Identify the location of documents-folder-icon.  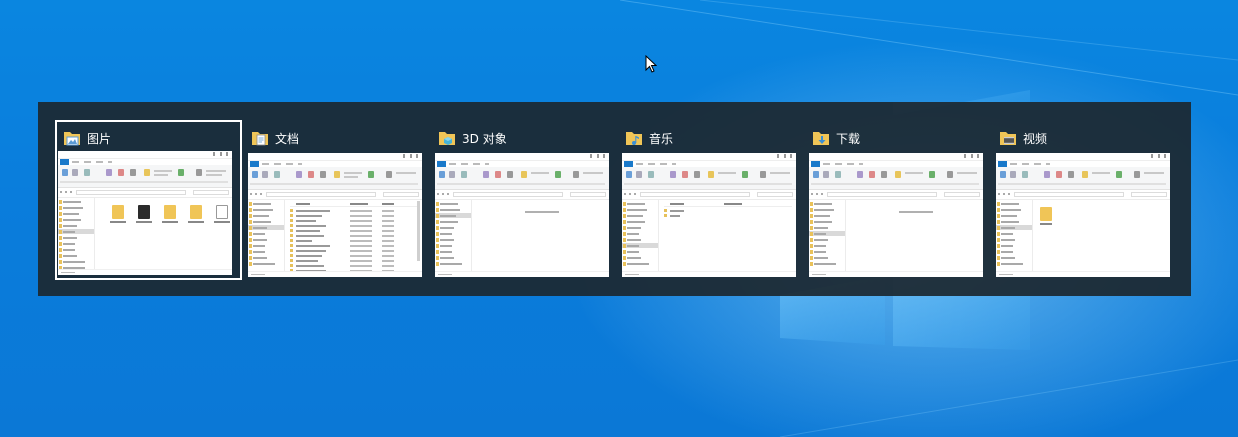
(260, 139).